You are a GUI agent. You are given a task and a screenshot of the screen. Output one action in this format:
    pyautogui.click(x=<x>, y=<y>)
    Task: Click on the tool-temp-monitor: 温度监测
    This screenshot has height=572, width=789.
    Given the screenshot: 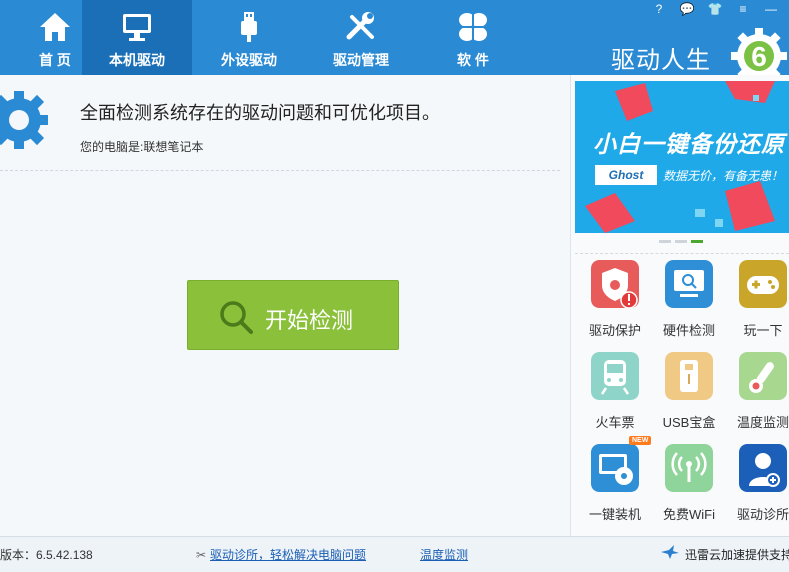 What is the action you would take?
    pyautogui.click(x=757, y=395)
    